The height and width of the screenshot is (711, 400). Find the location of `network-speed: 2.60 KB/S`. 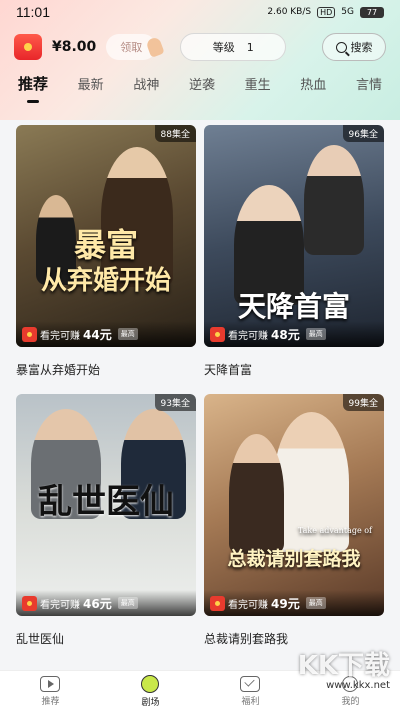

network-speed: 2.60 KB/S is located at coordinates (289, 12).